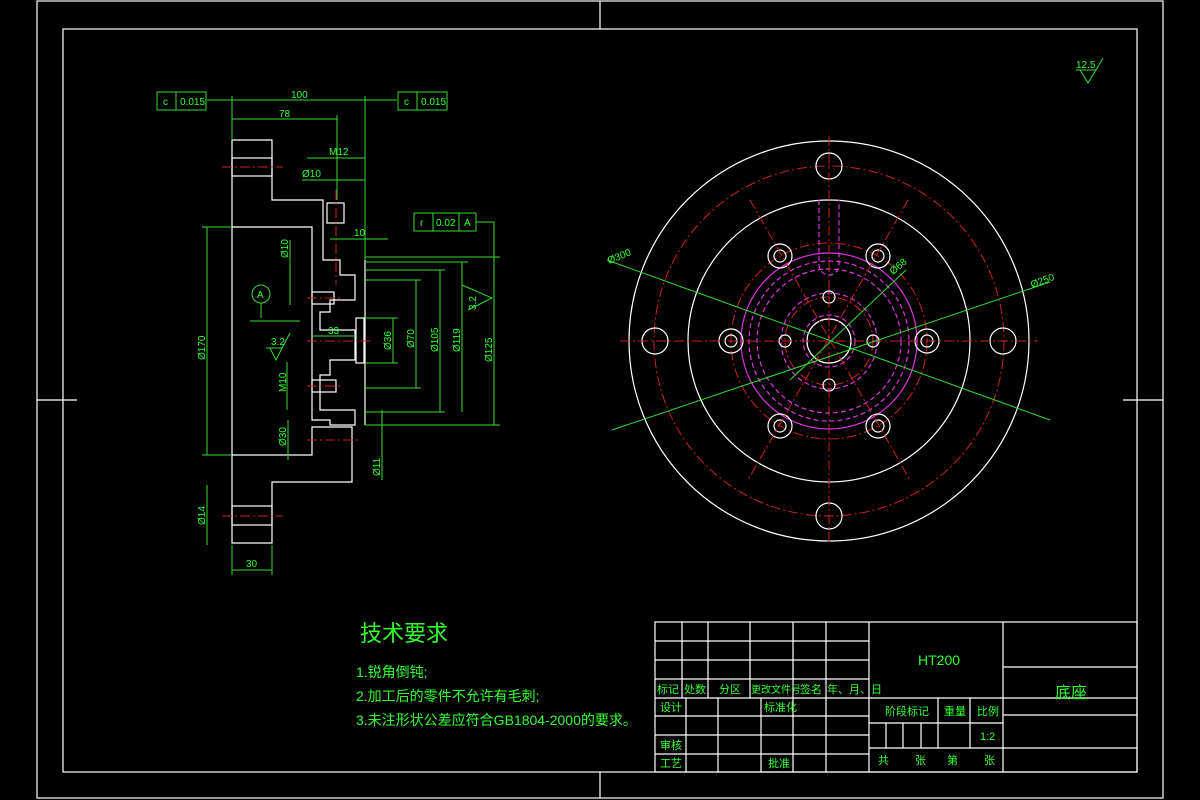 The width and height of the screenshot is (1200, 800). I want to click on label-sheets: 张, so click(920, 760).